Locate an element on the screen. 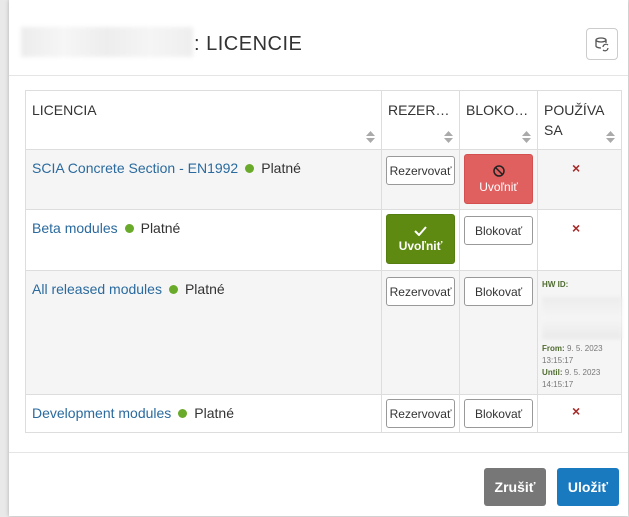 Image resolution: width=629 pixels, height=517 pixels. table-row: Beta modules Platné Uvoľniť Blokovať × is located at coordinates (323, 240).